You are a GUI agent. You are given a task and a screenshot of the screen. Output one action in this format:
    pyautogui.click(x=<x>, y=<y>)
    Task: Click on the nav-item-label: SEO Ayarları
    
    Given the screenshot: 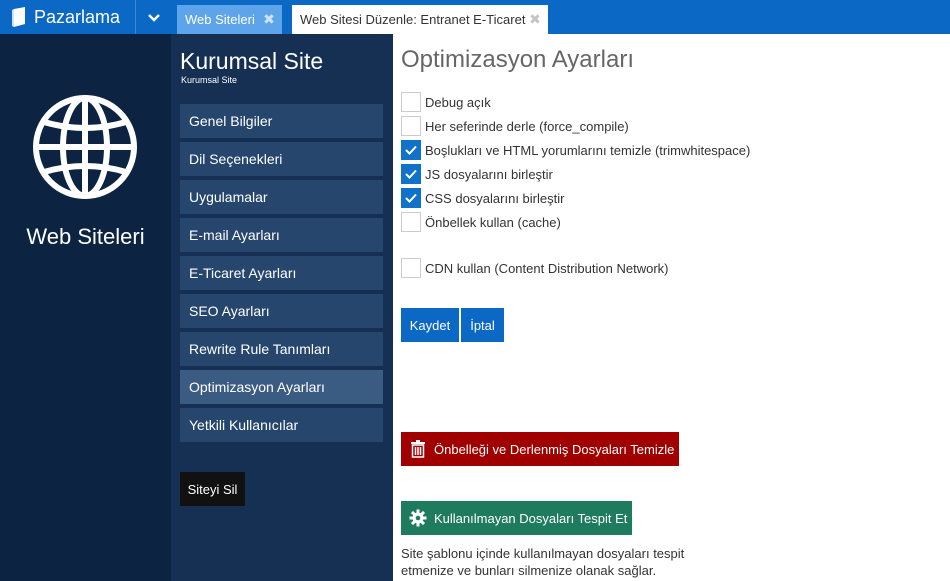 What is the action you would take?
    pyautogui.click(x=229, y=311)
    